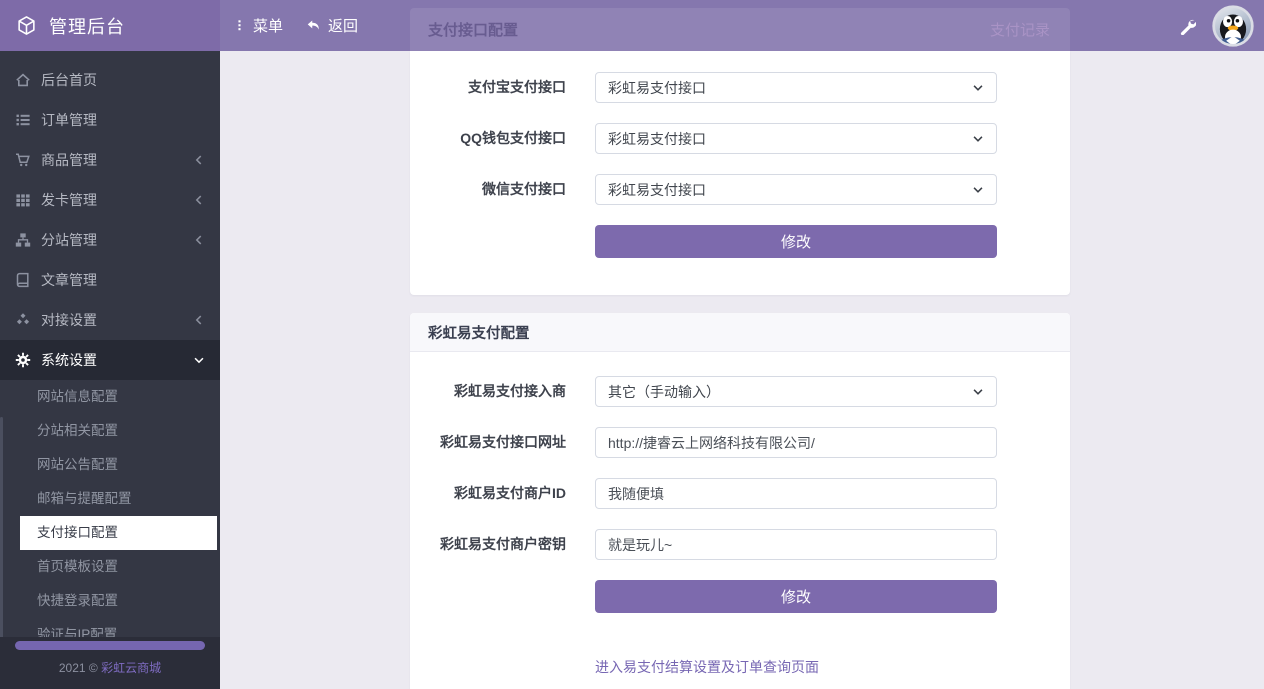 The image size is (1264, 689). What do you see at coordinates (23, 360) in the screenshot?
I see `gear-icon` at bounding box center [23, 360].